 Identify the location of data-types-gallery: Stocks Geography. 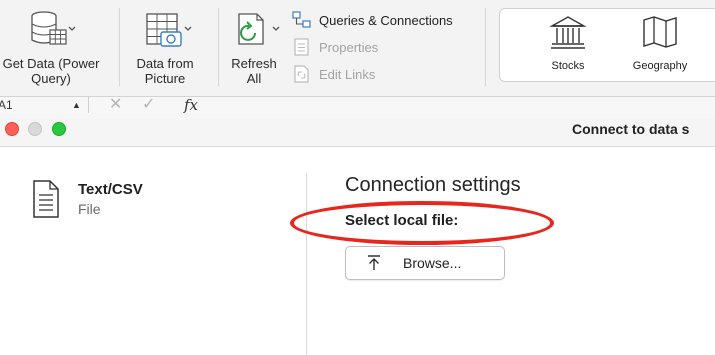
(607, 45).